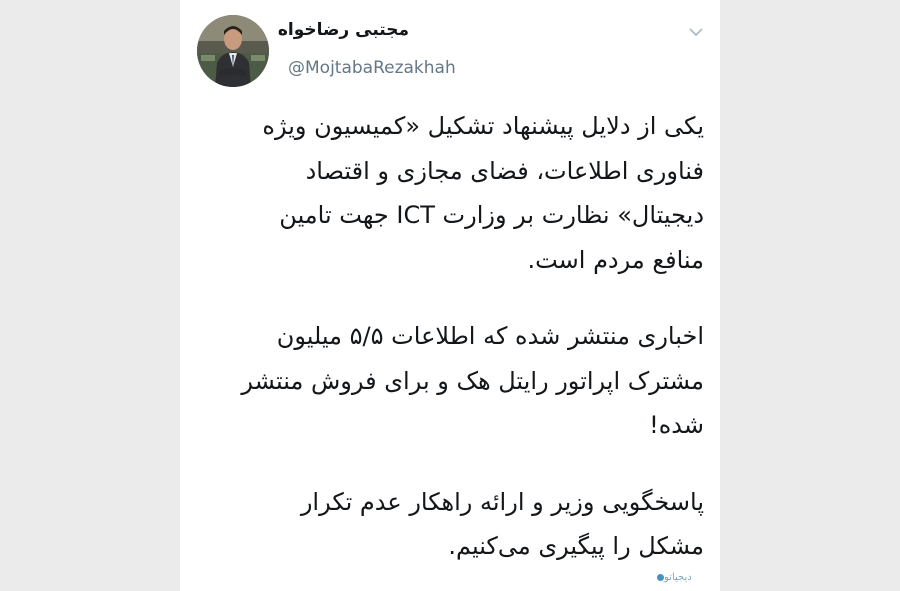 The width and height of the screenshot is (900, 591). What do you see at coordinates (678, 577) in the screenshot?
I see `watermark-text: دیجیاتو` at bounding box center [678, 577].